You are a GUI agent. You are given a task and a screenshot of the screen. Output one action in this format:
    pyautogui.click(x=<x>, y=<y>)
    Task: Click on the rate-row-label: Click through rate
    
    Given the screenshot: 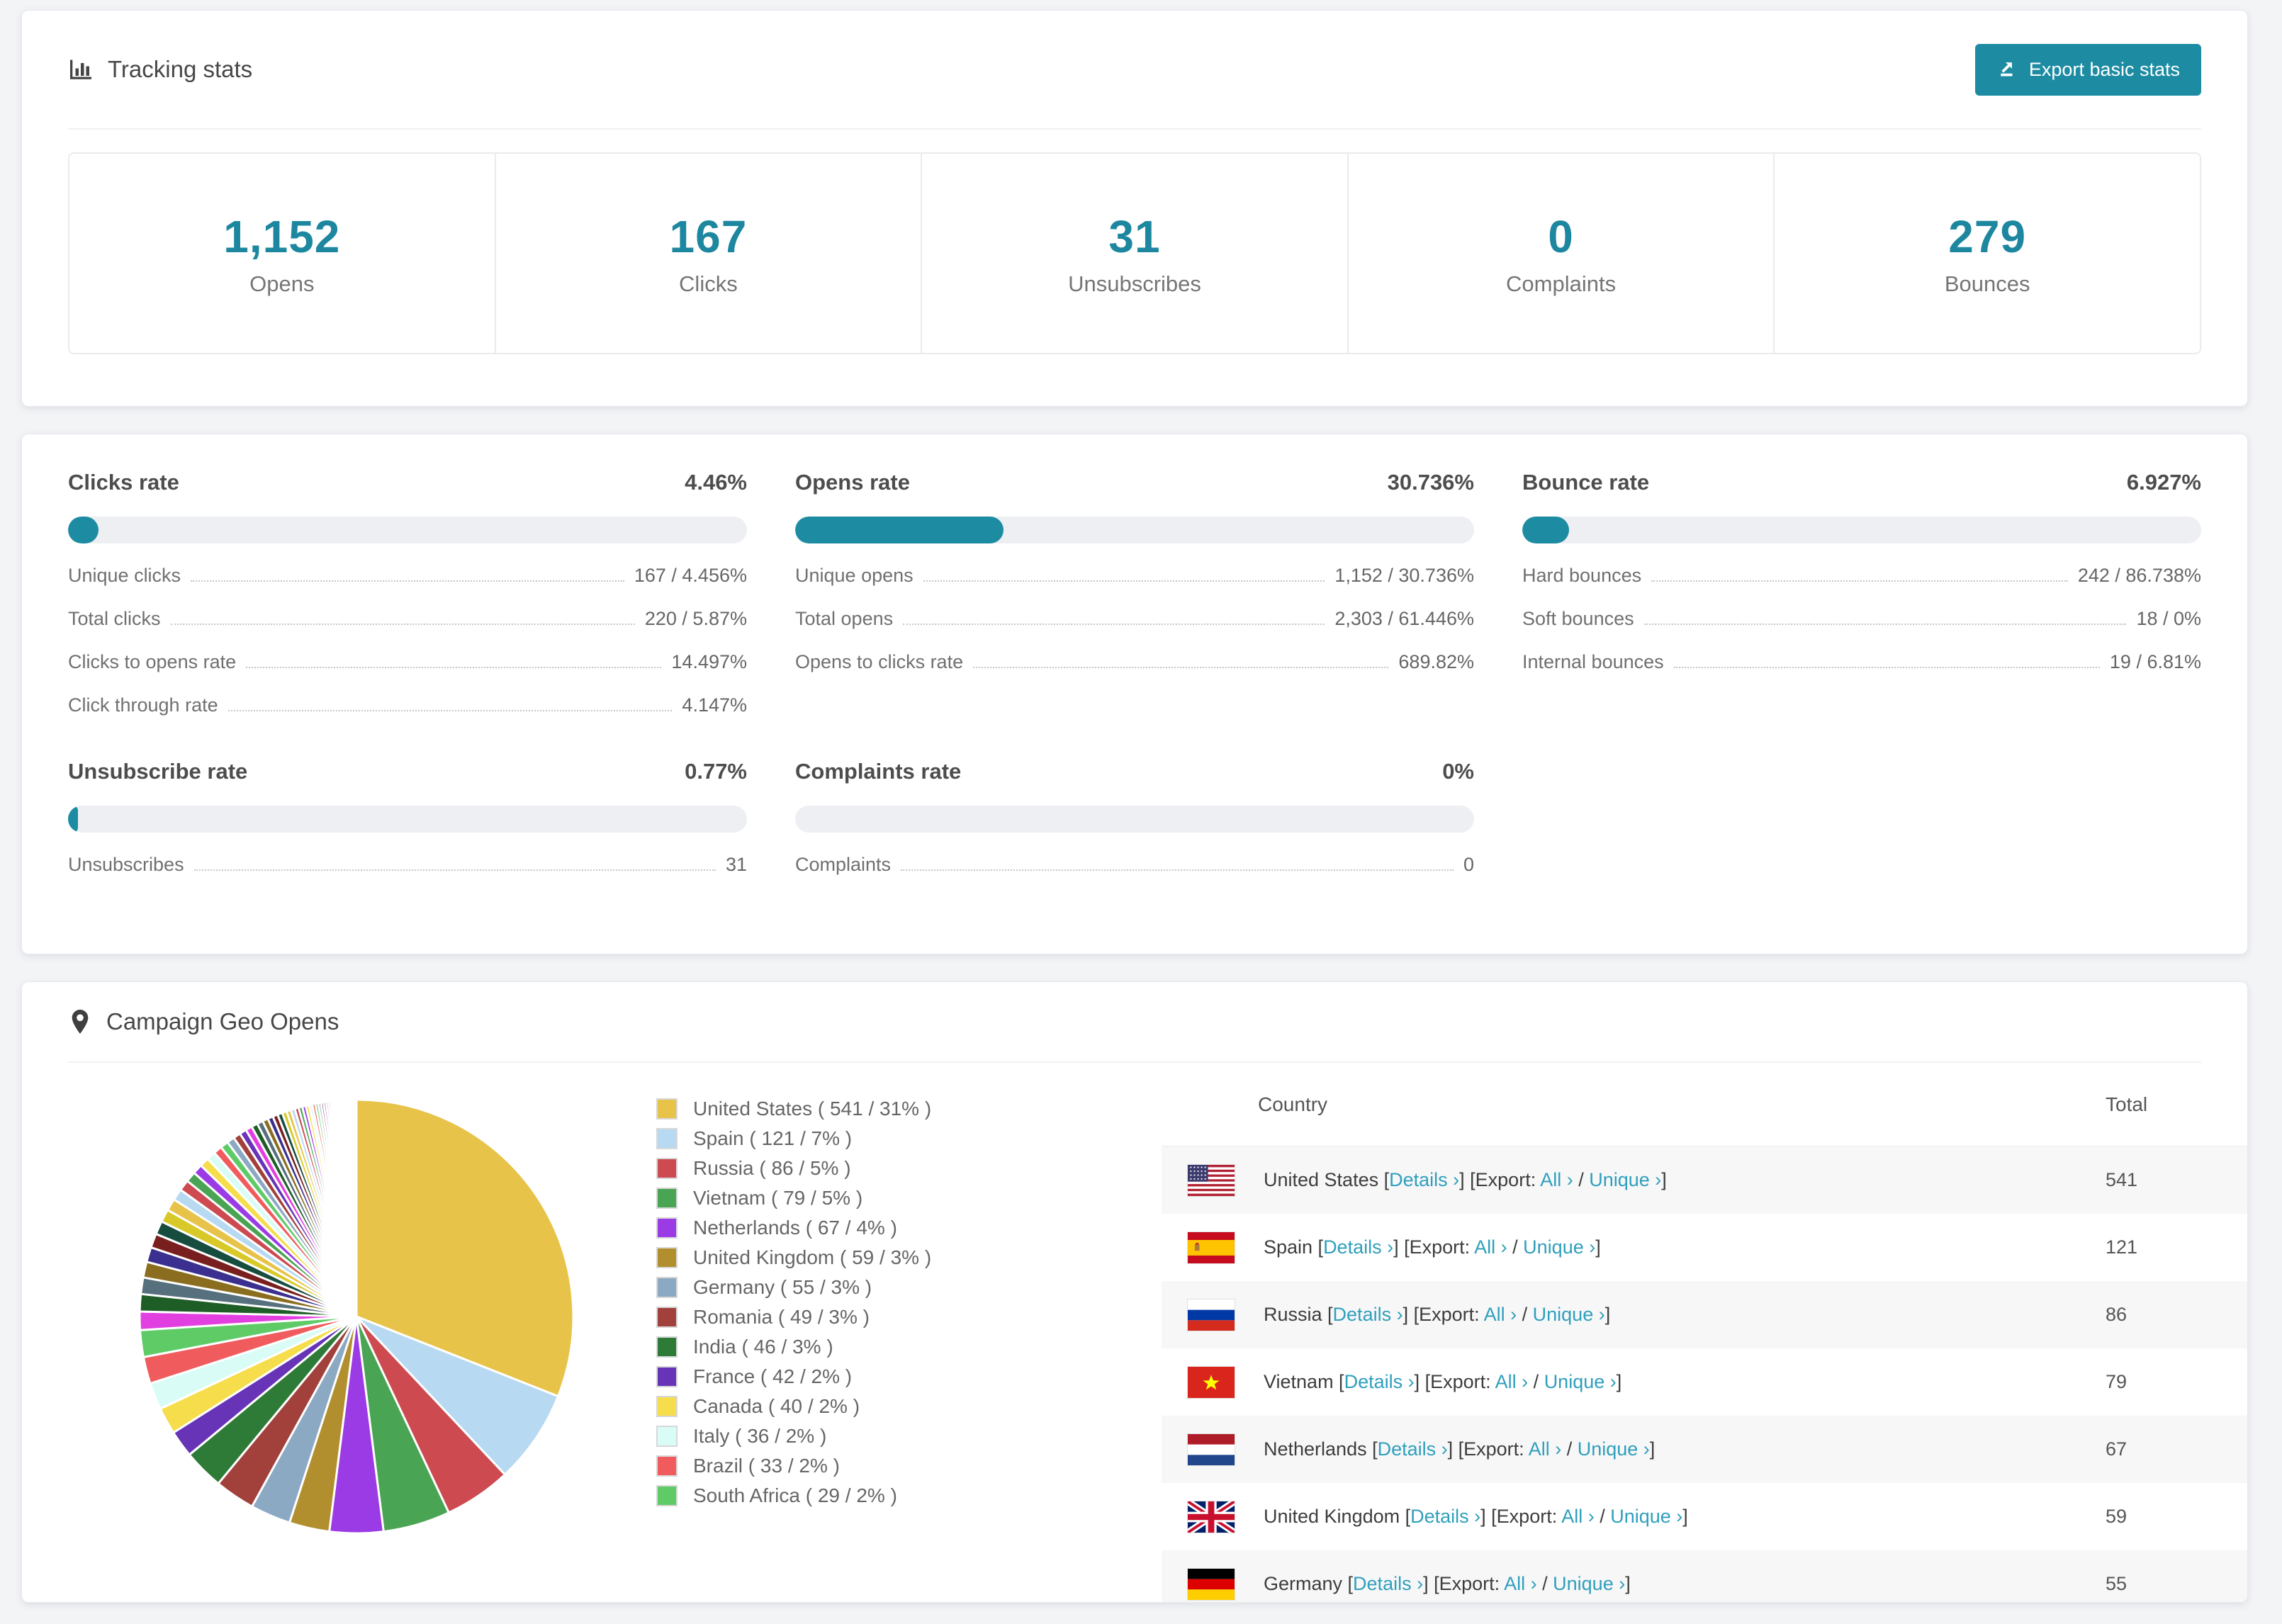 What is the action you would take?
    pyautogui.click(x=143, y=705)
    